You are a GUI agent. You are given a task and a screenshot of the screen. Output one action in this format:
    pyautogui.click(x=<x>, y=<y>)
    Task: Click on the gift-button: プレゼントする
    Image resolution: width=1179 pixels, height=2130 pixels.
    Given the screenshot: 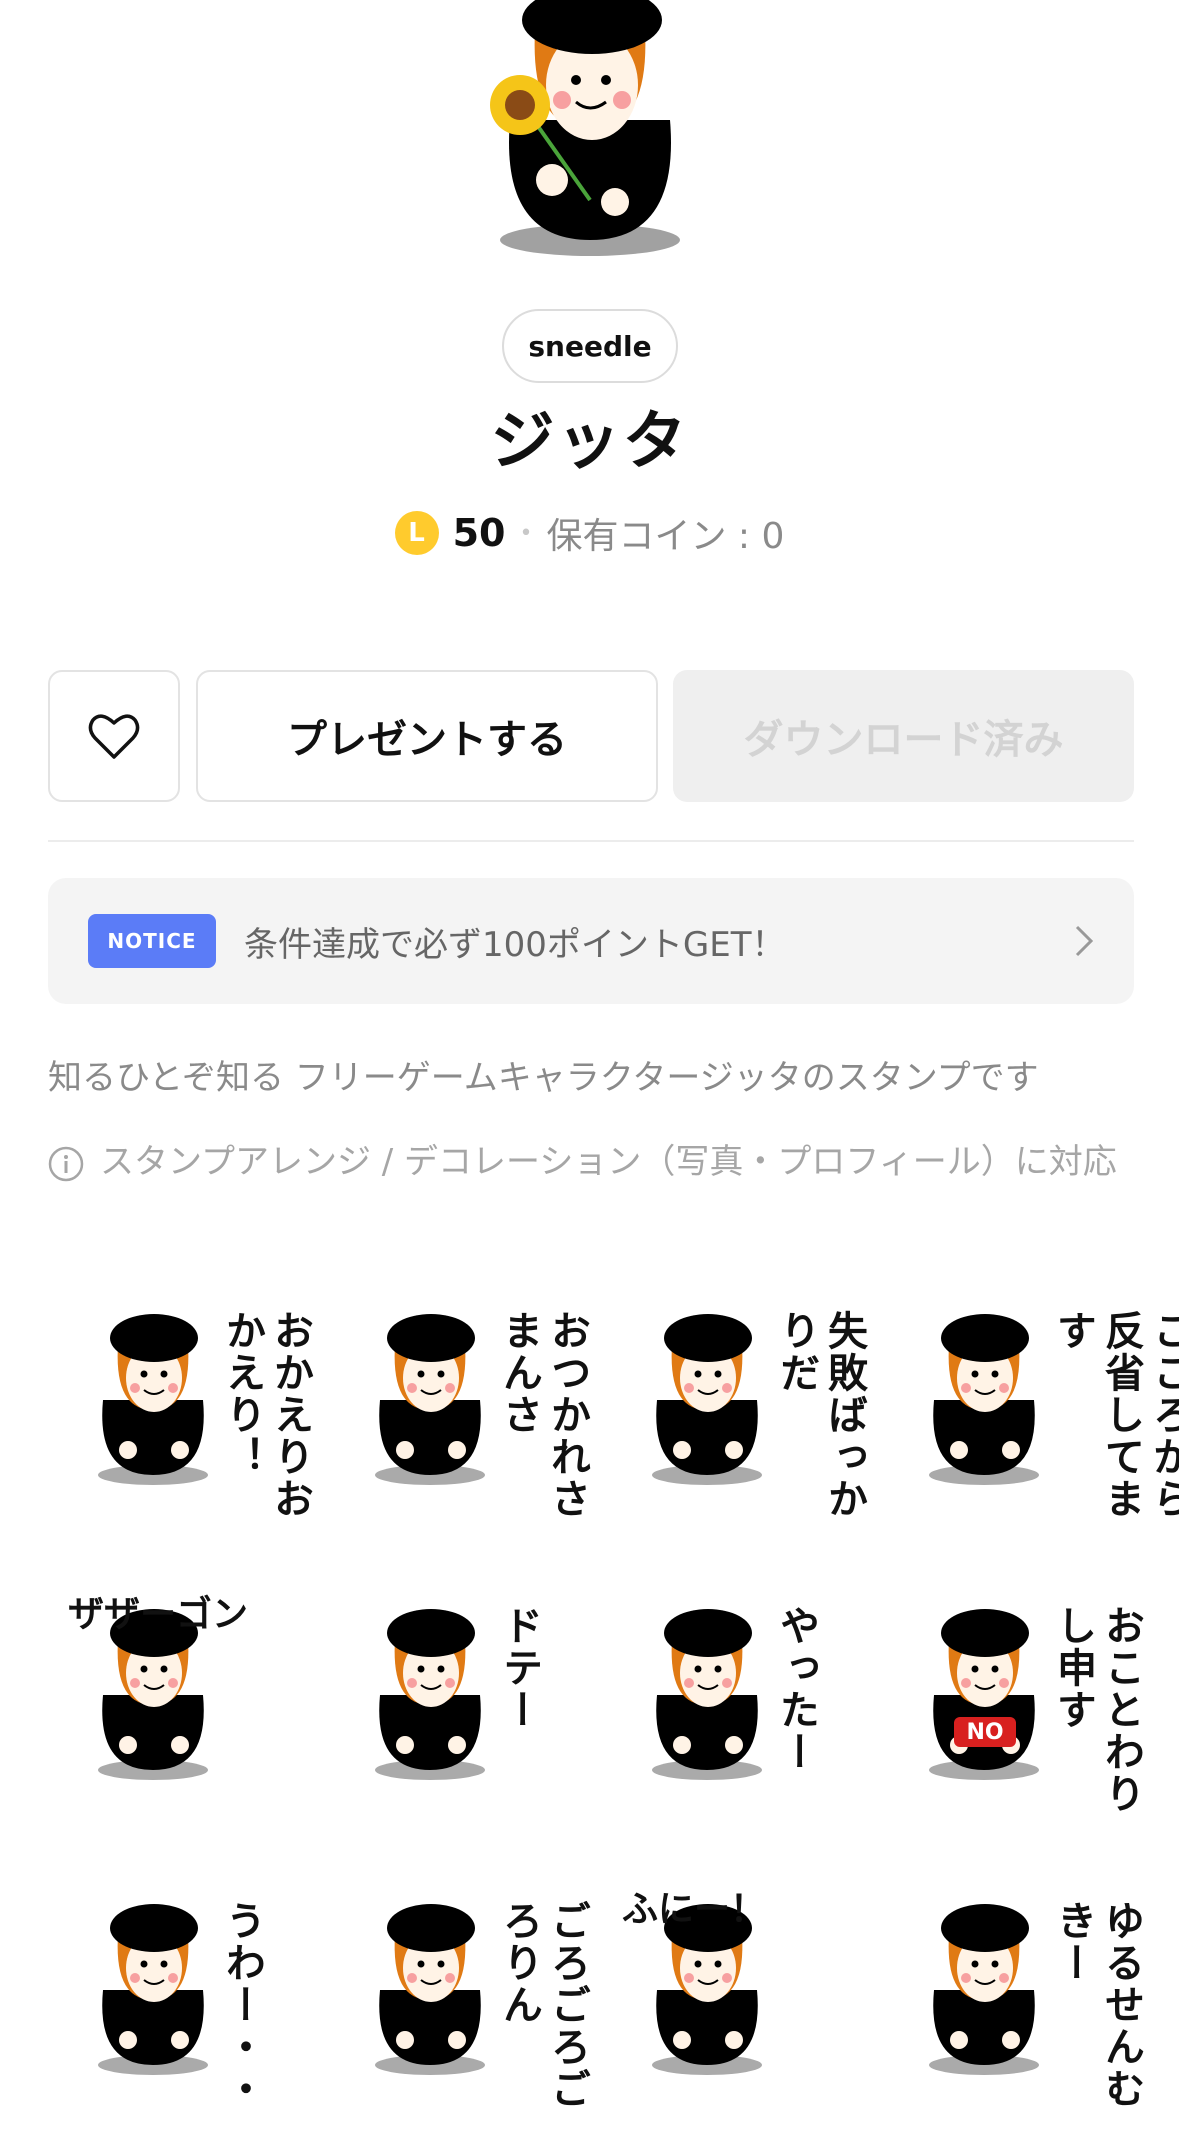 What is the action you would take?
    pyautogui.click(x=427, y=736)
    